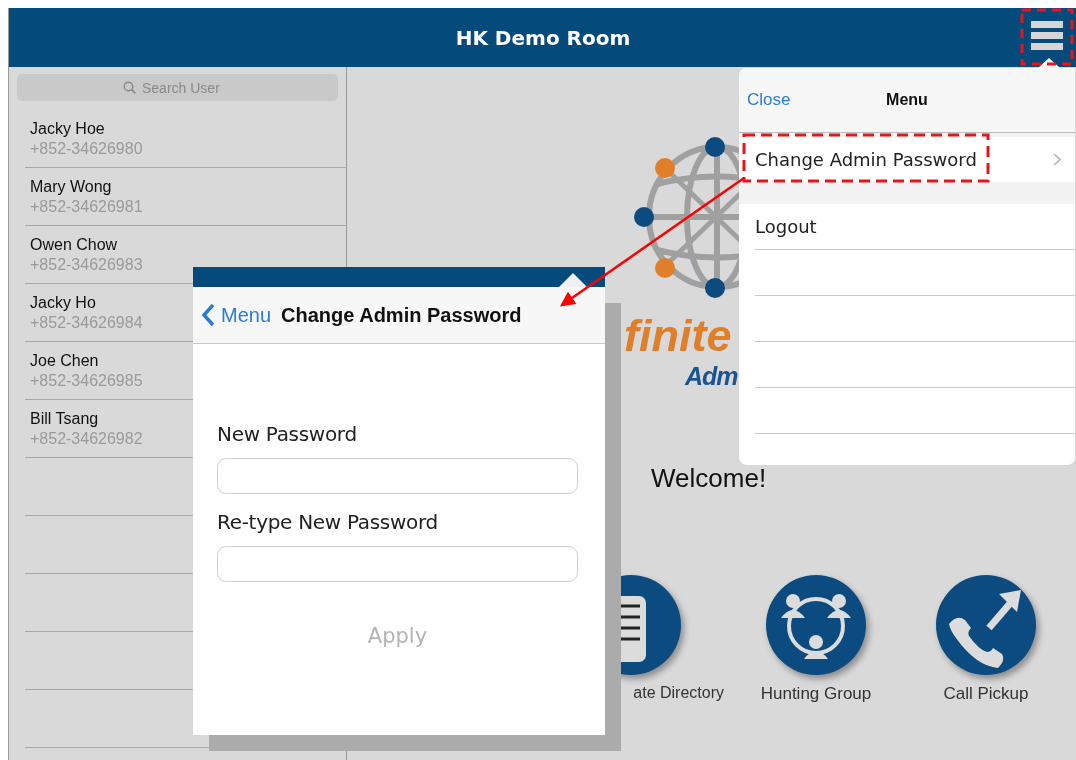 The height and width of the screenshot is (760, 1076). What do you see at coordinates (67, 128) in the screenshot?
I see `user-name: Jacky Hoe` at bounding box center [67, 128].